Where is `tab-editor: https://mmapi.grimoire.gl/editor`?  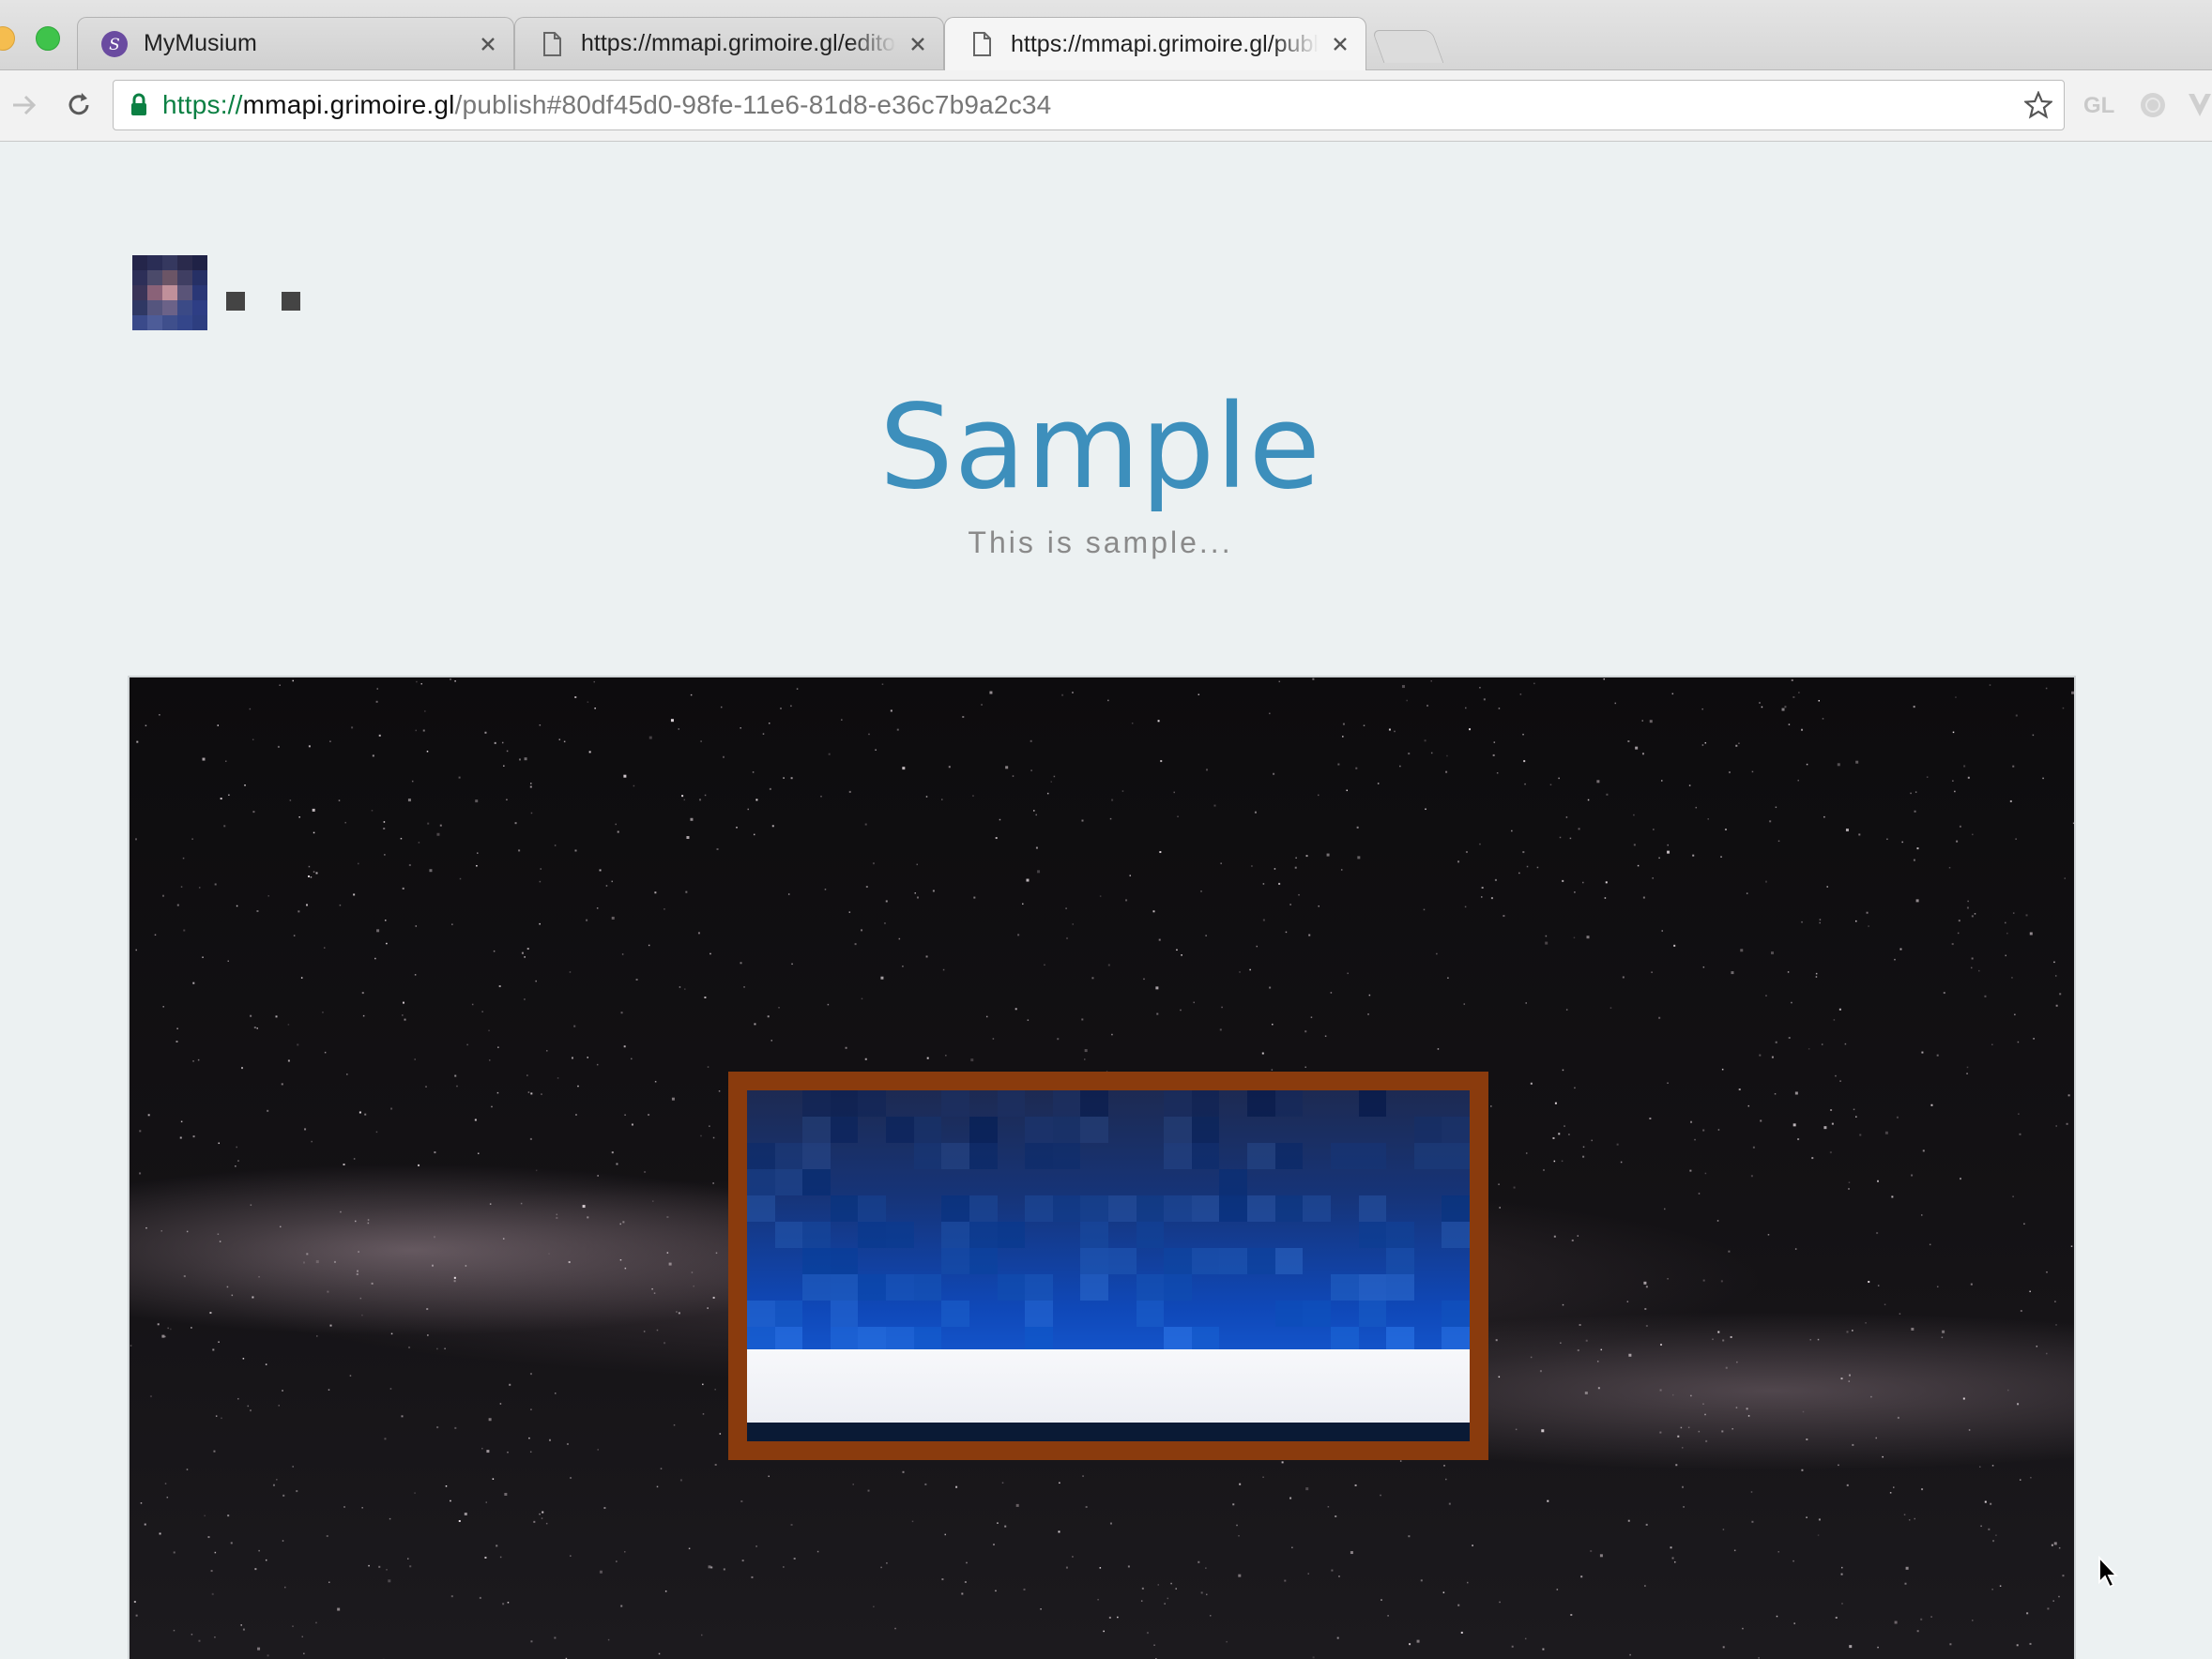 tab-editor: https://mmapi.grimoire.gl/editor is located at coordinates (729, 43).